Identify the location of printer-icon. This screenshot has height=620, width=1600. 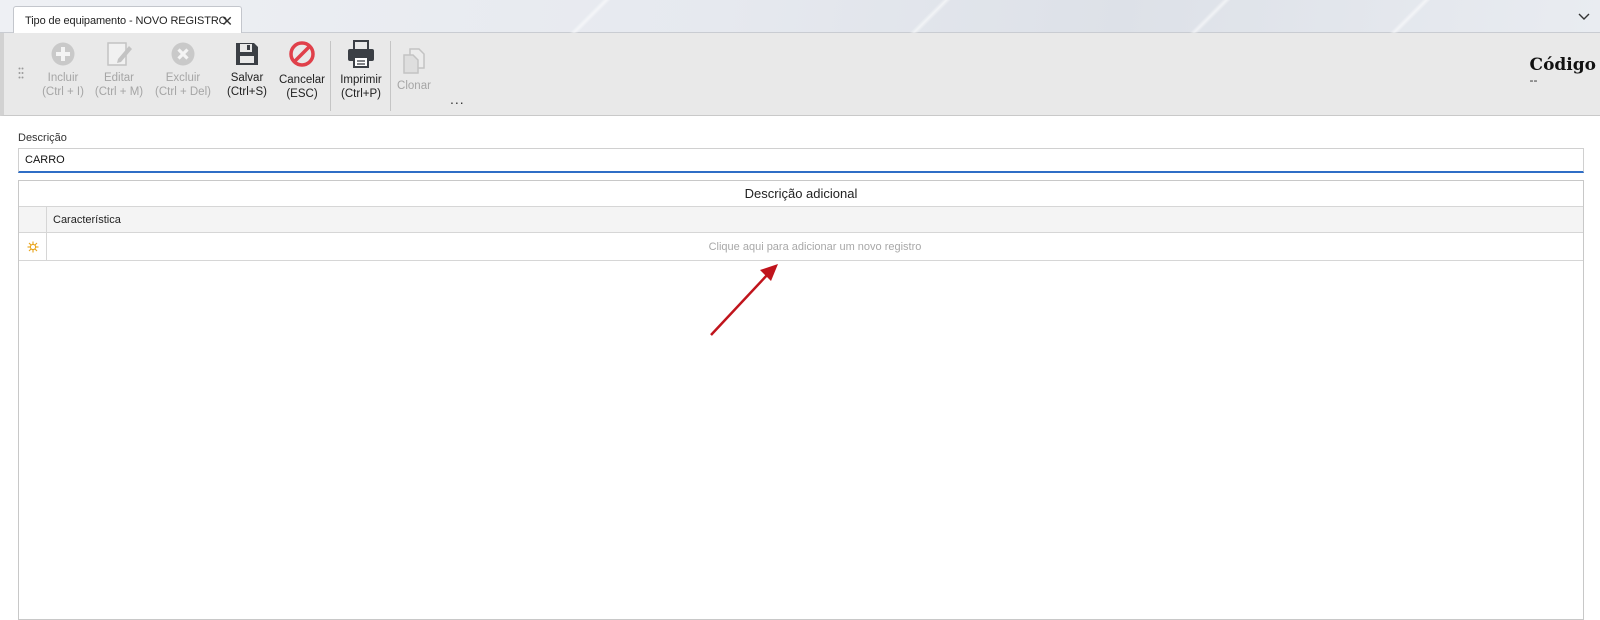
(361, 54).